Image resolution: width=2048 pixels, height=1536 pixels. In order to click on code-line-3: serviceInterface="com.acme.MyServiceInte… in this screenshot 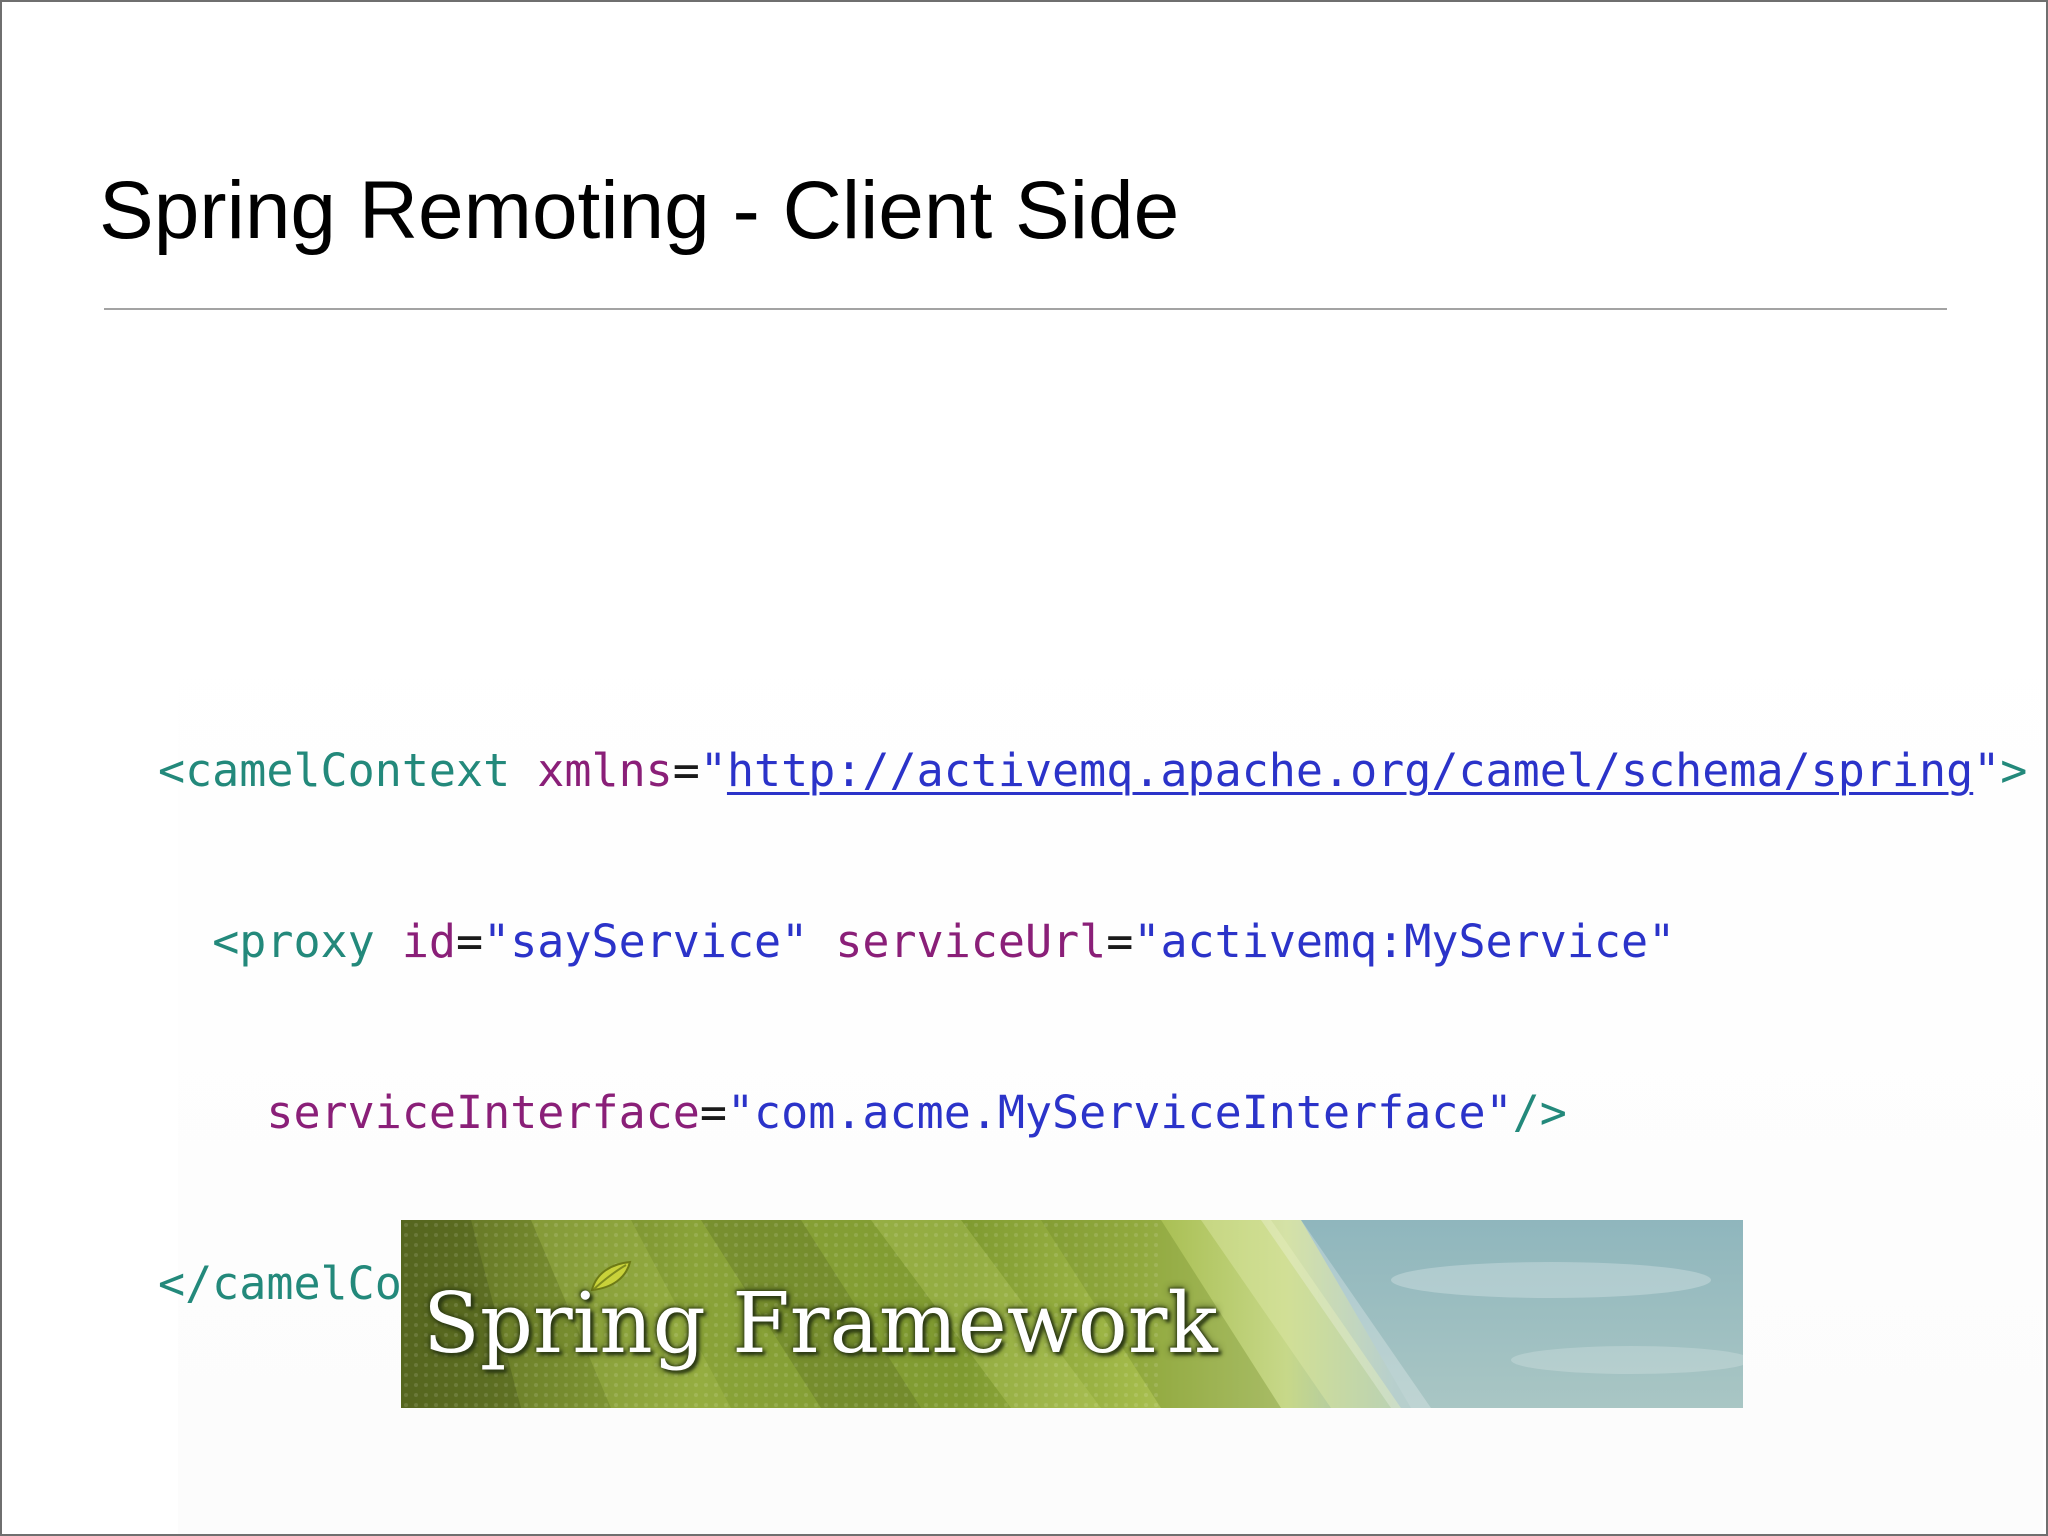, I will do `click(1092, 1112)`.